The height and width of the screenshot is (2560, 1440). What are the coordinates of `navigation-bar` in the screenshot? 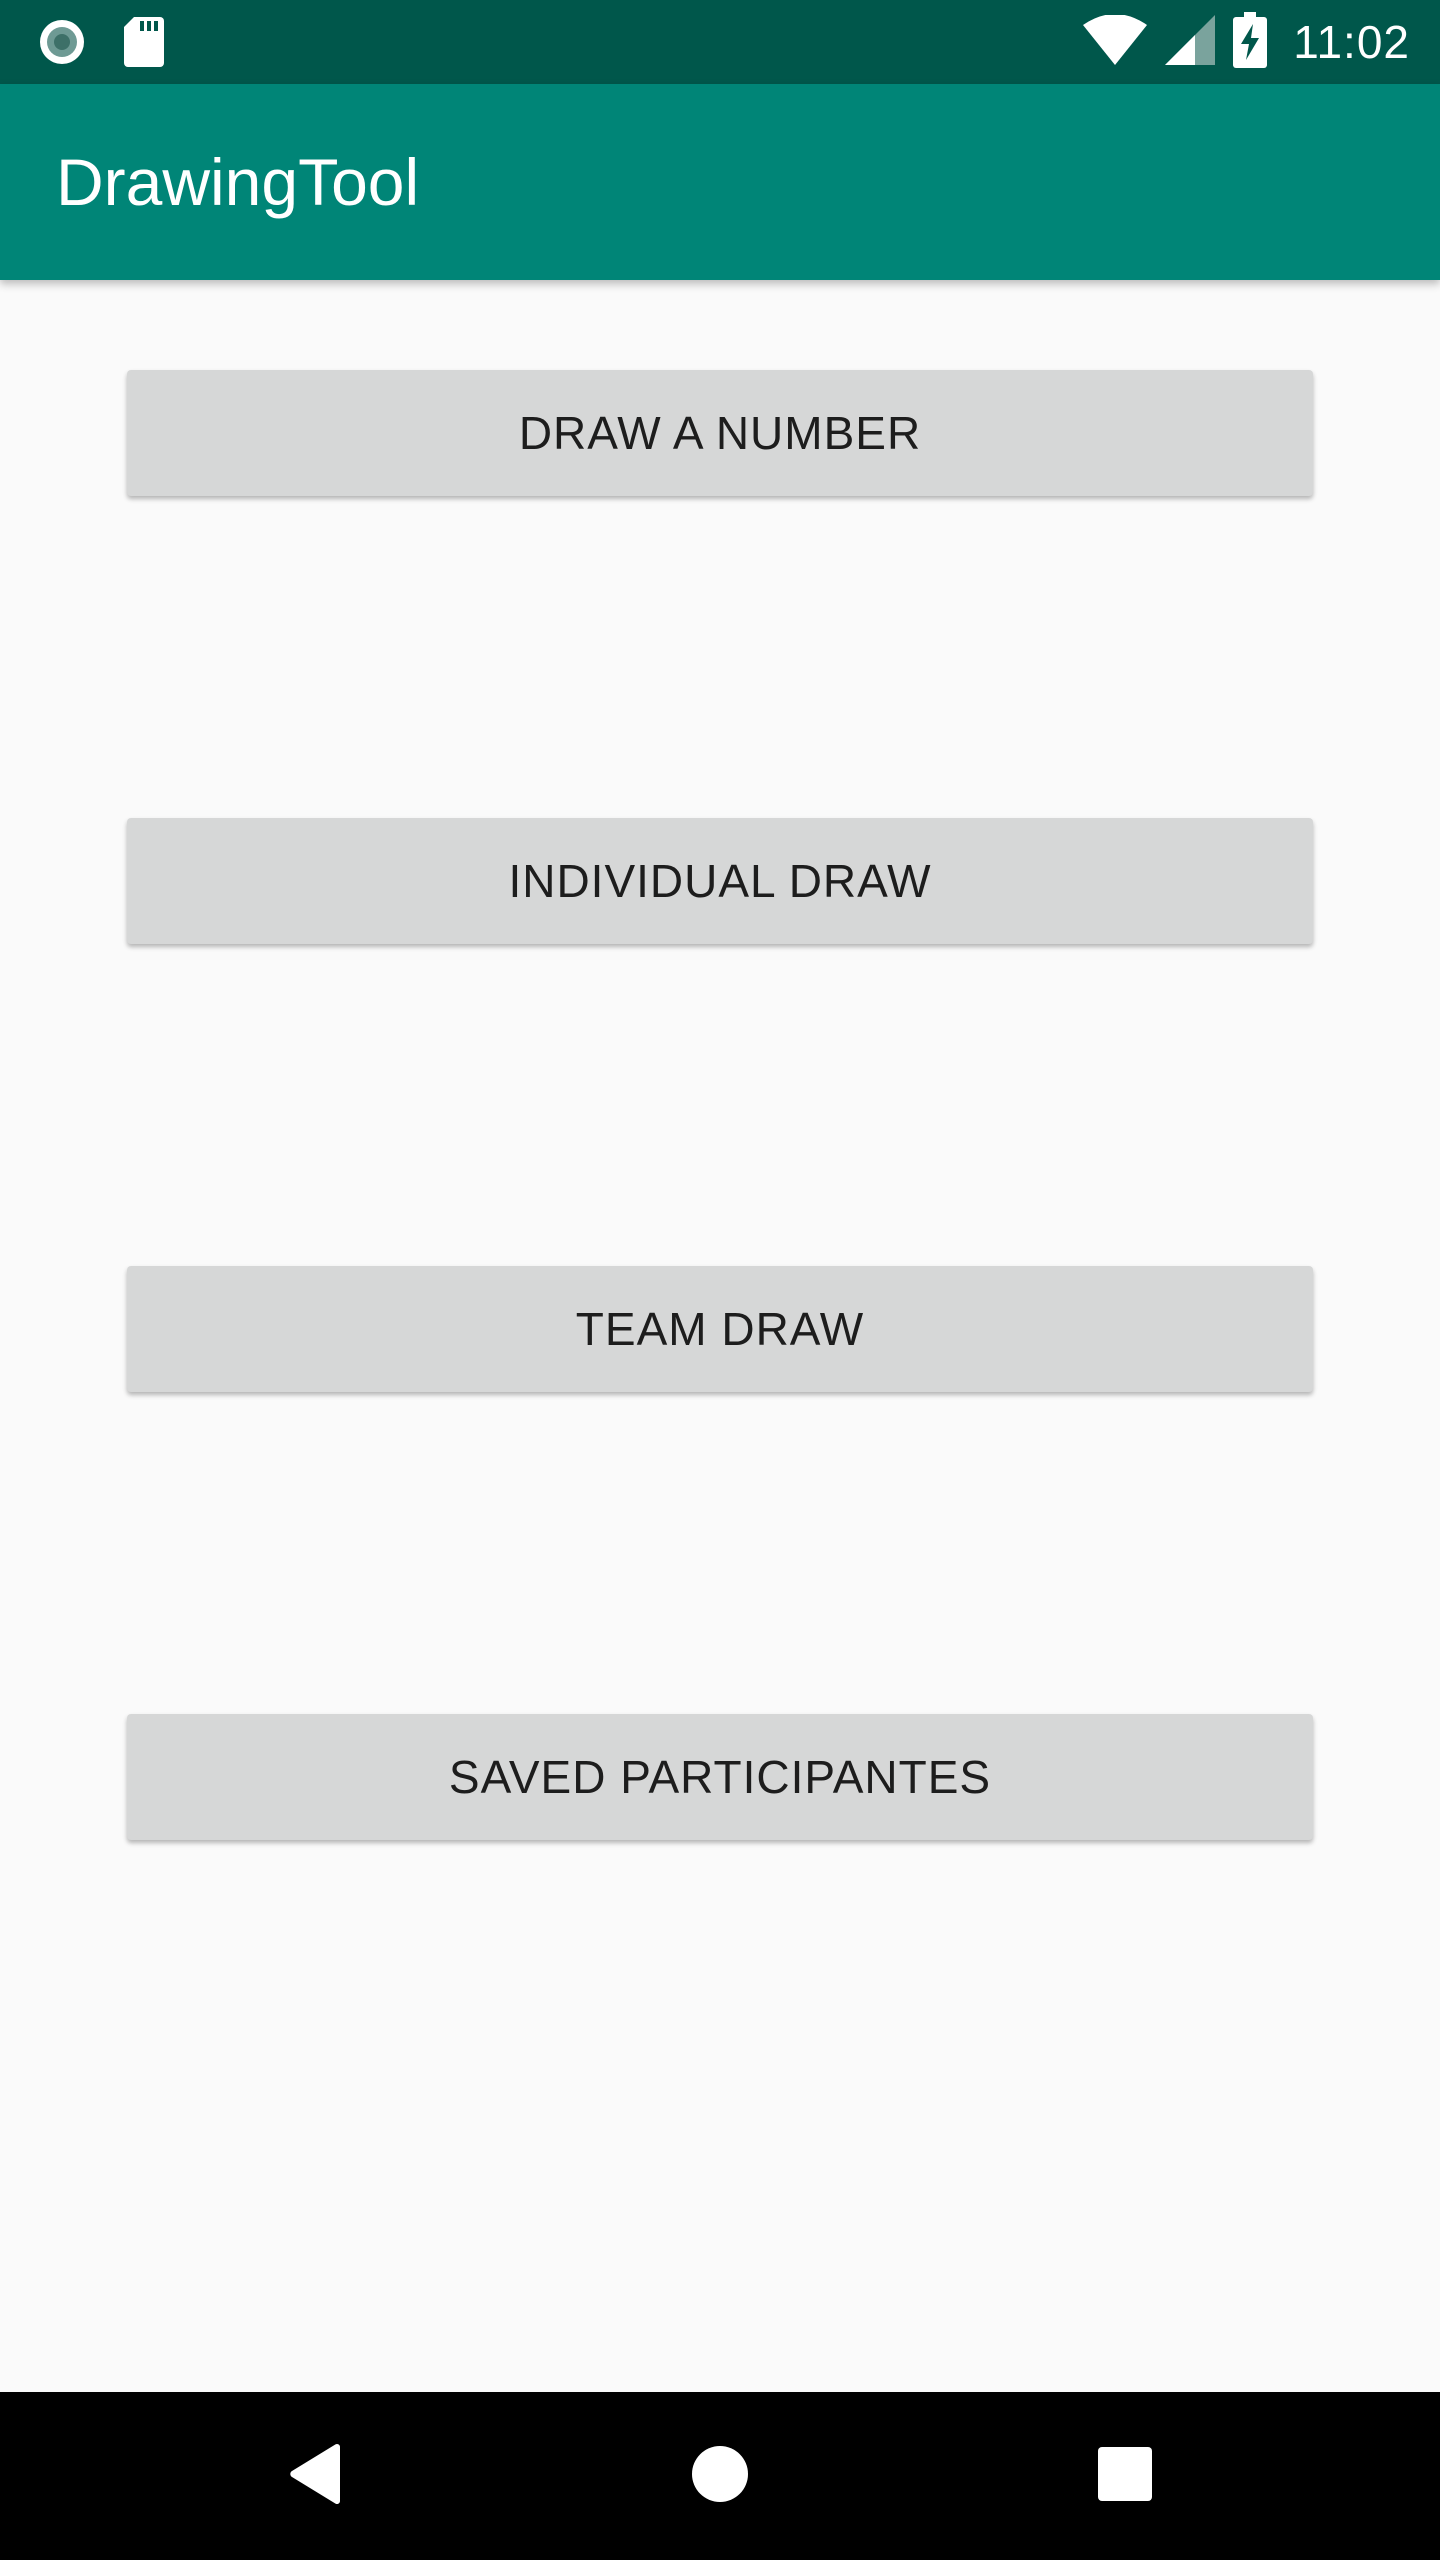 It's located at (720, 2476).